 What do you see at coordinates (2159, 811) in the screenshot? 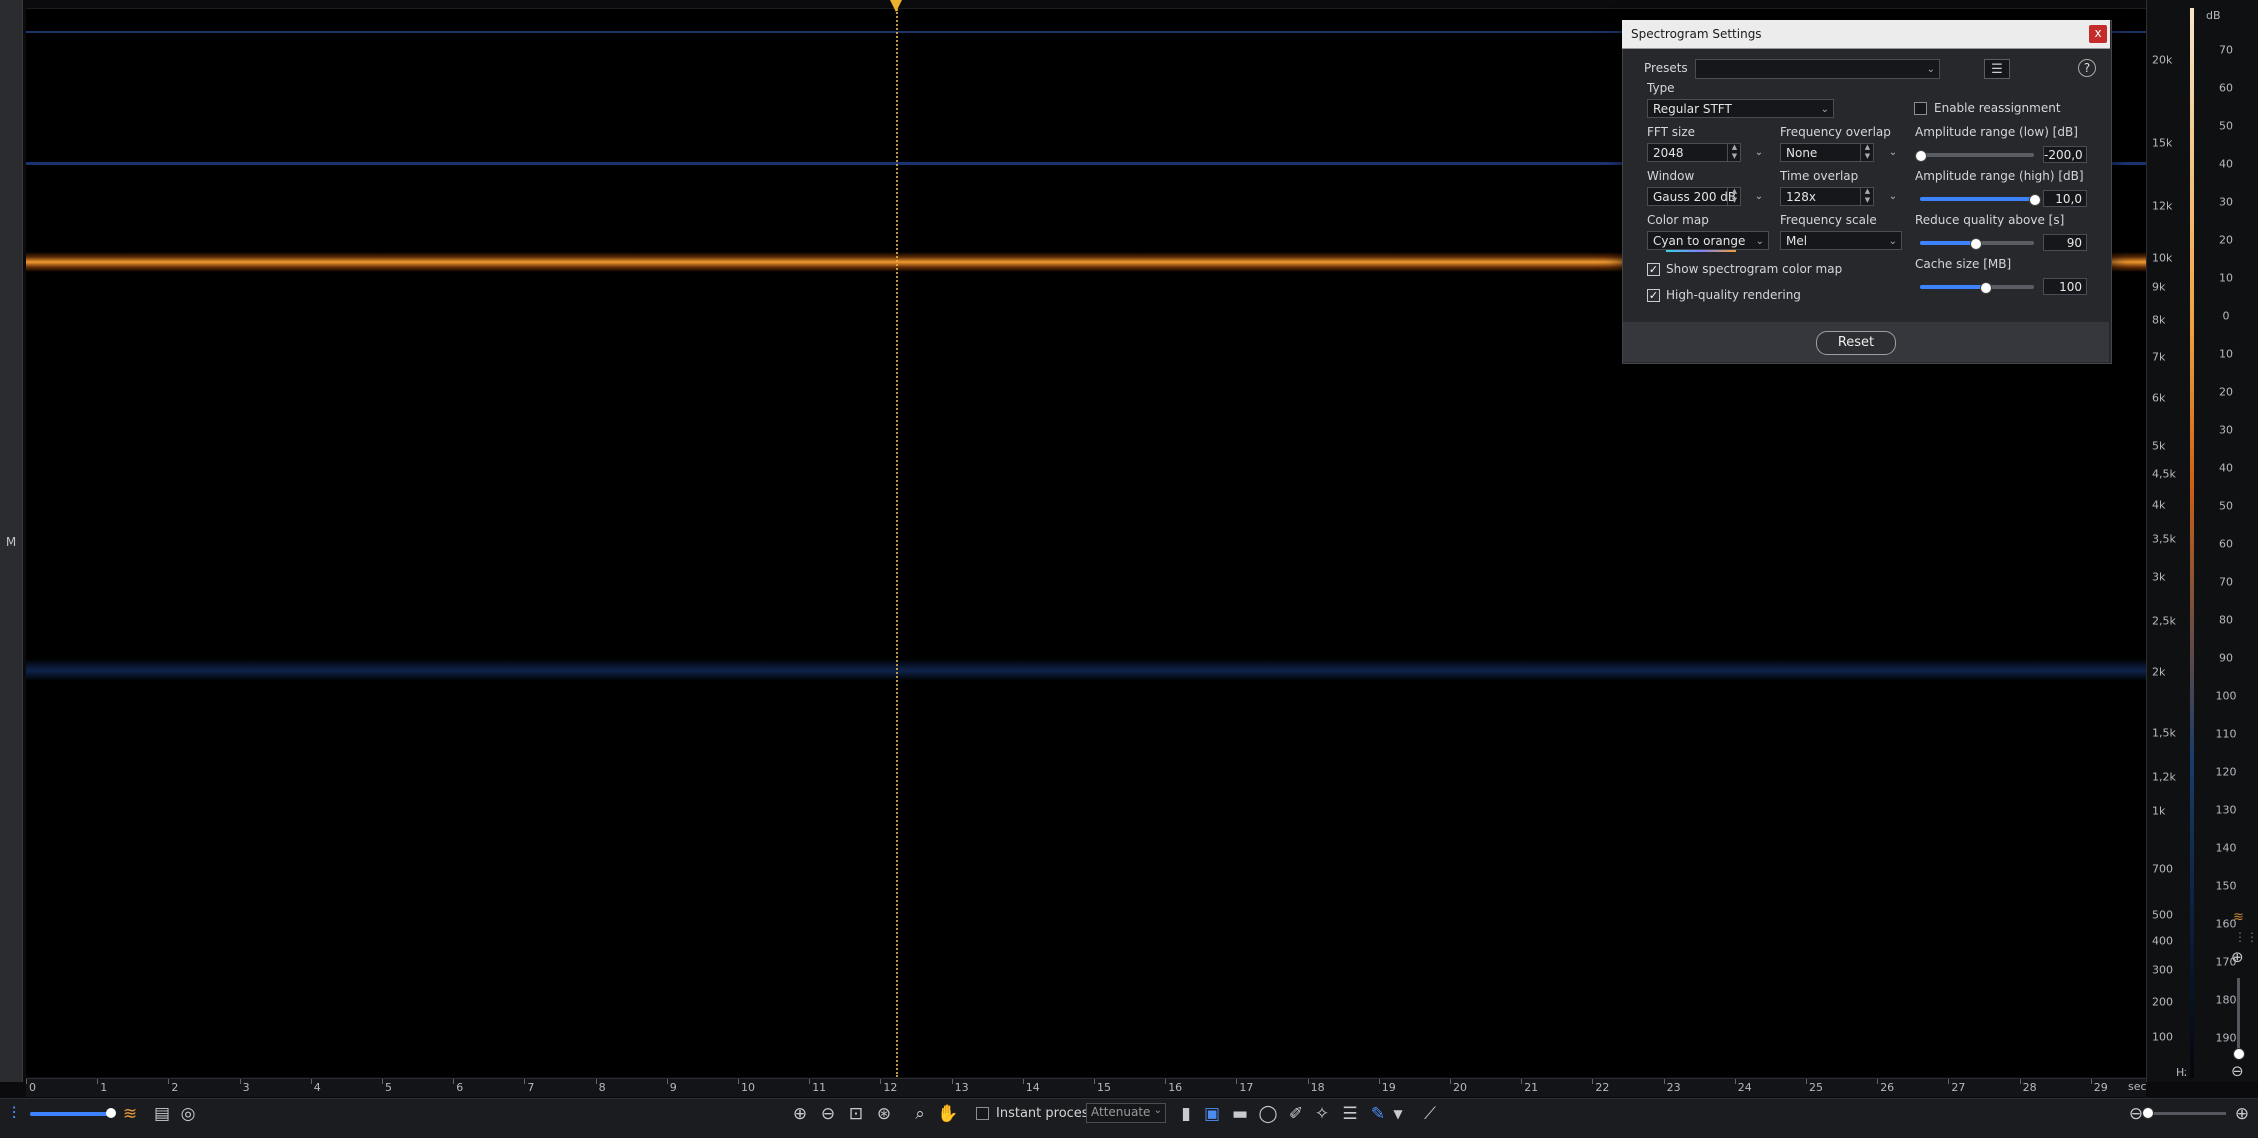
I see `frequency-tick-label: 1k` at bounding box center [2159, 811].